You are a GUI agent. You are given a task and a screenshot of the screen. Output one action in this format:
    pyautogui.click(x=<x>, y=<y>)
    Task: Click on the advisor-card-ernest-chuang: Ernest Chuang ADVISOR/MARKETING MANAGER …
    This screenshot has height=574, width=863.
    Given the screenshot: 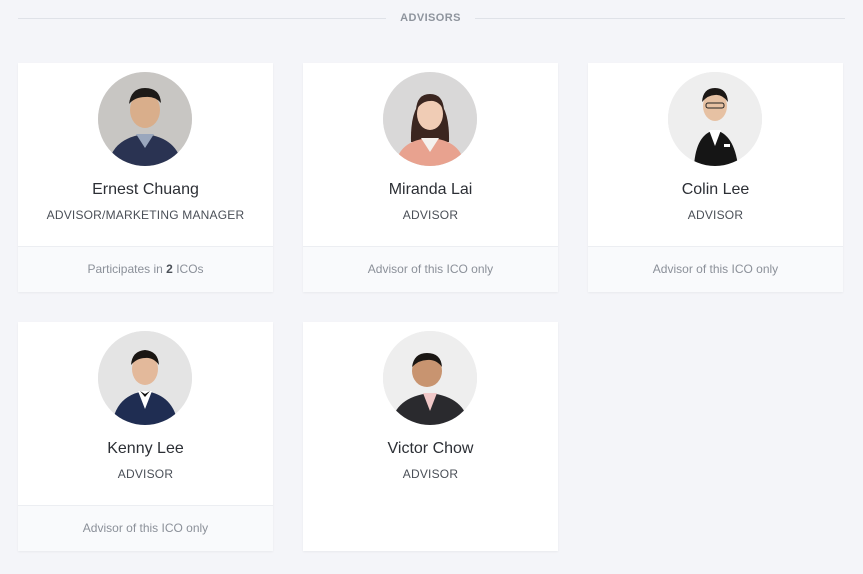 What is the action you would take?
    pyautogui.click(x=145, y=177)
    